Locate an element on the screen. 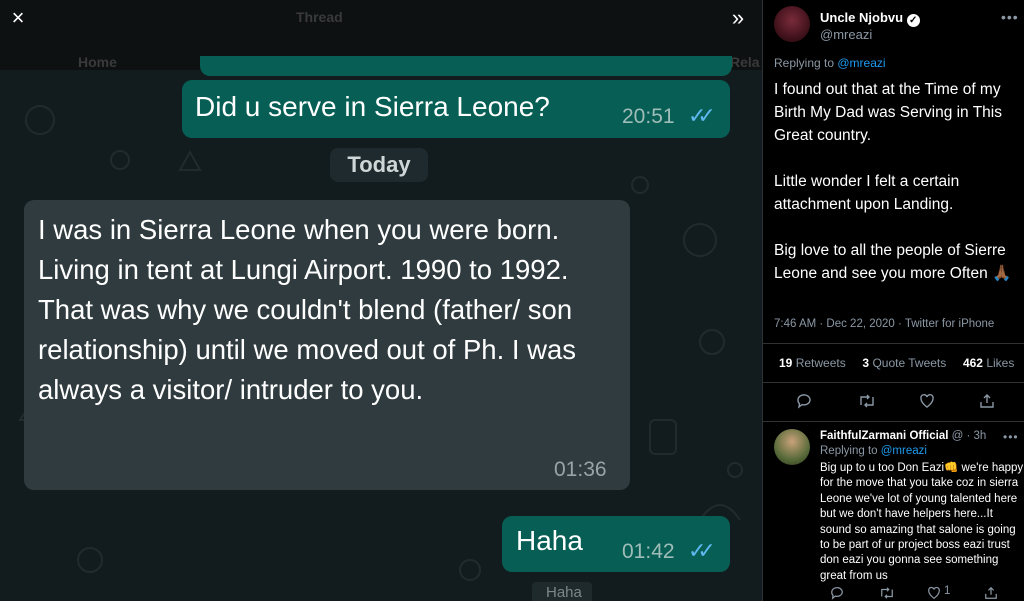  likes-stat: 462 Likes is located at coordinates (988, 363).